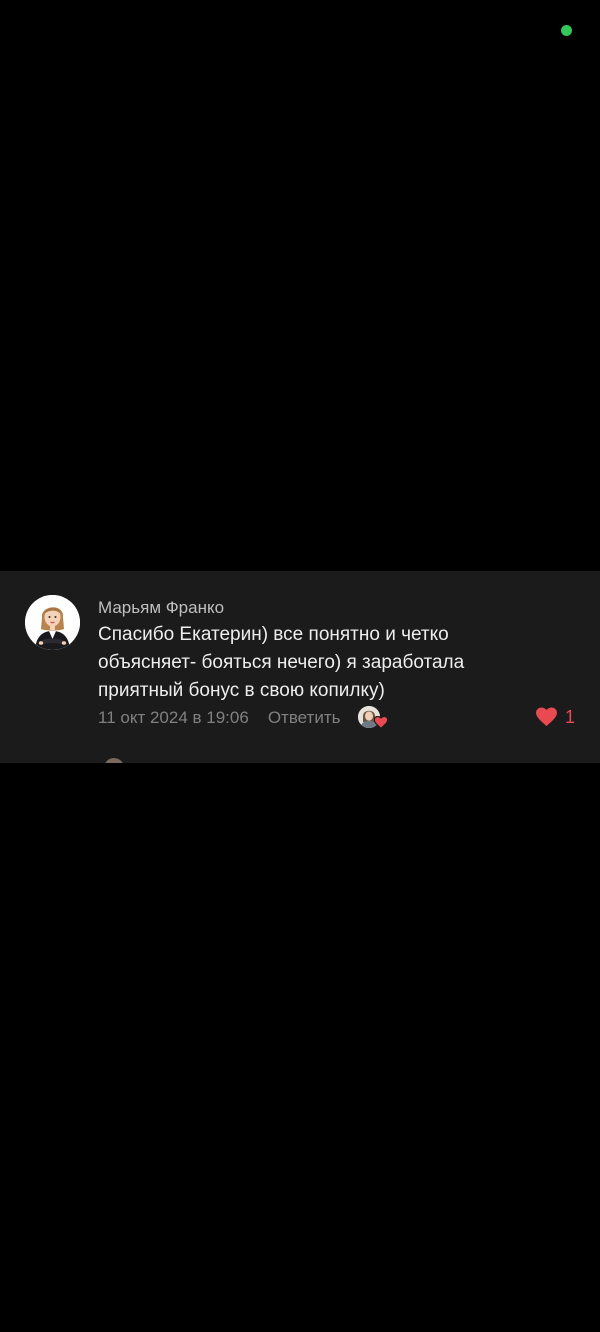 The image size is (600, 1332). I want to click on next-comment-avatar-peek, so click(114, 760).